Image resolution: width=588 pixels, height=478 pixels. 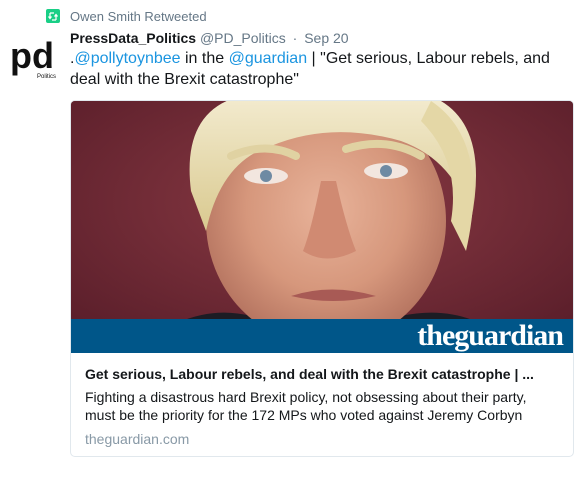 What do you see at coordinates (204, 58) in the screenshot?
I see `tweet-text-mid: in the` at bounding box center [204, 58].